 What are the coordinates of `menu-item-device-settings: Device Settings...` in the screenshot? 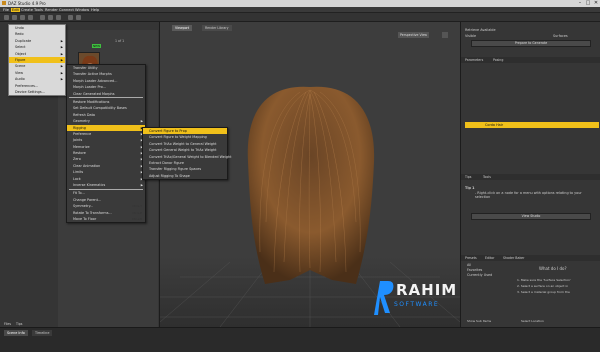 It's located at (37, 92).